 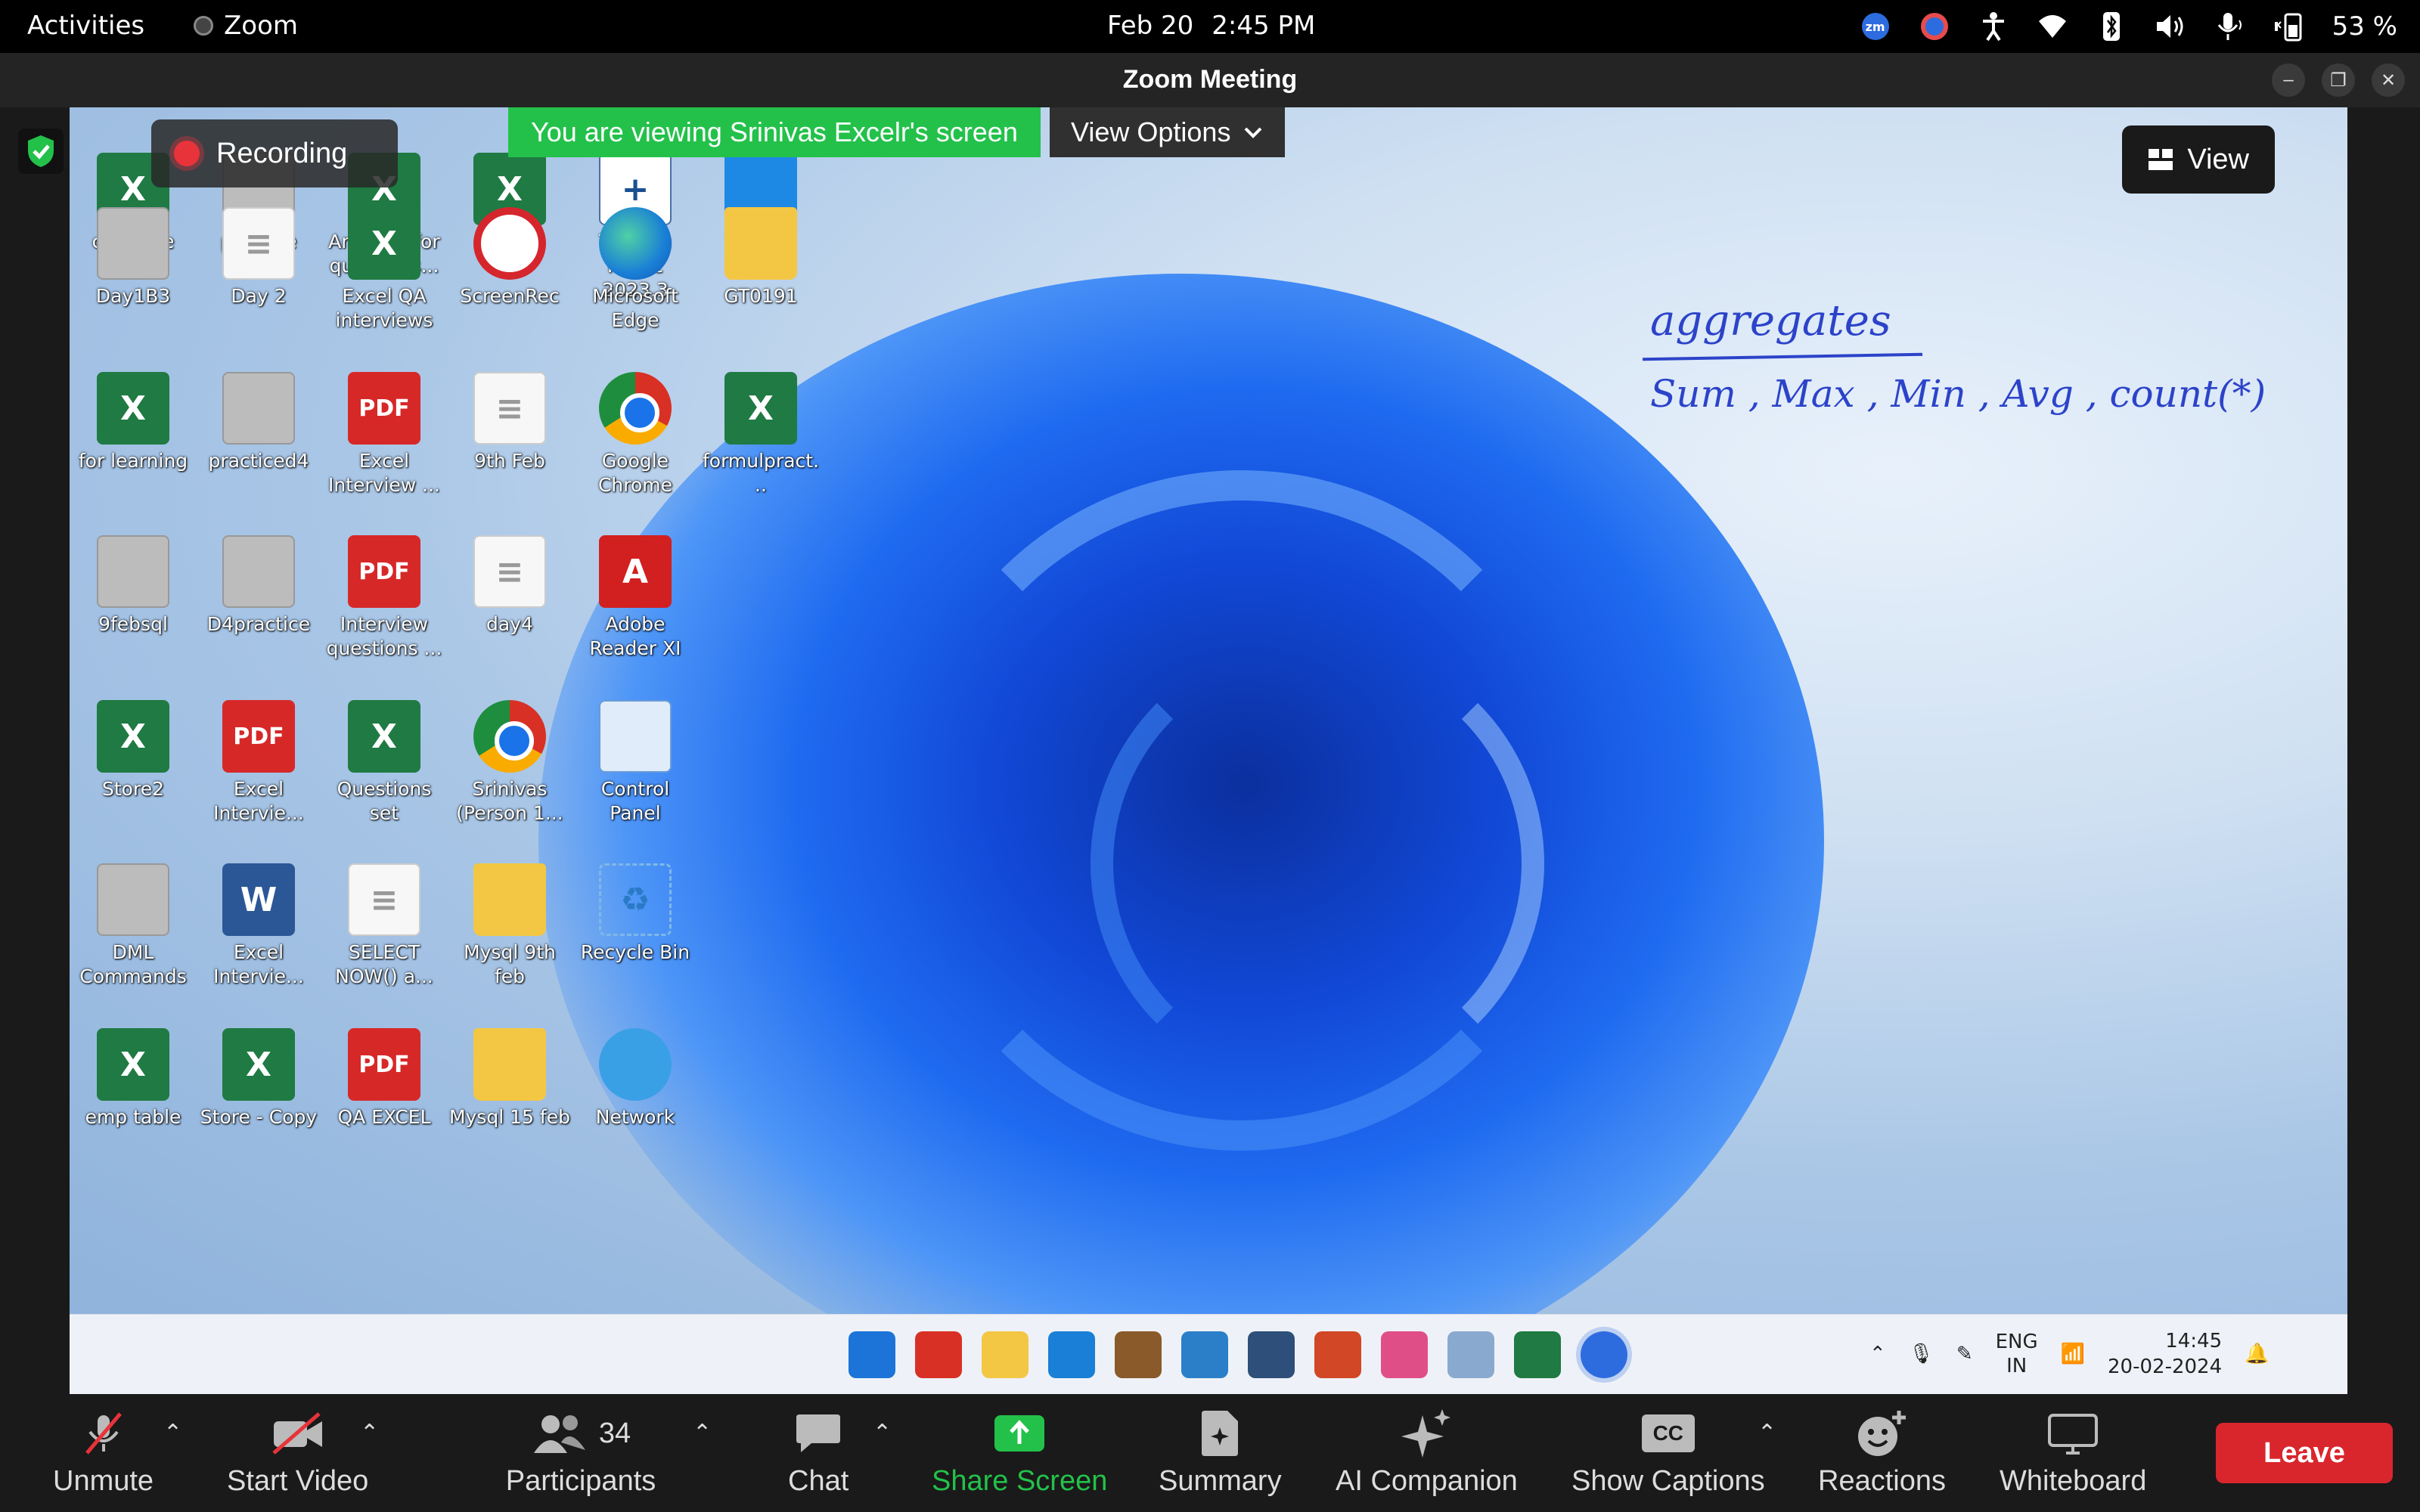 I want to click on bluetooth-icon, so click(x=2111, y=26).